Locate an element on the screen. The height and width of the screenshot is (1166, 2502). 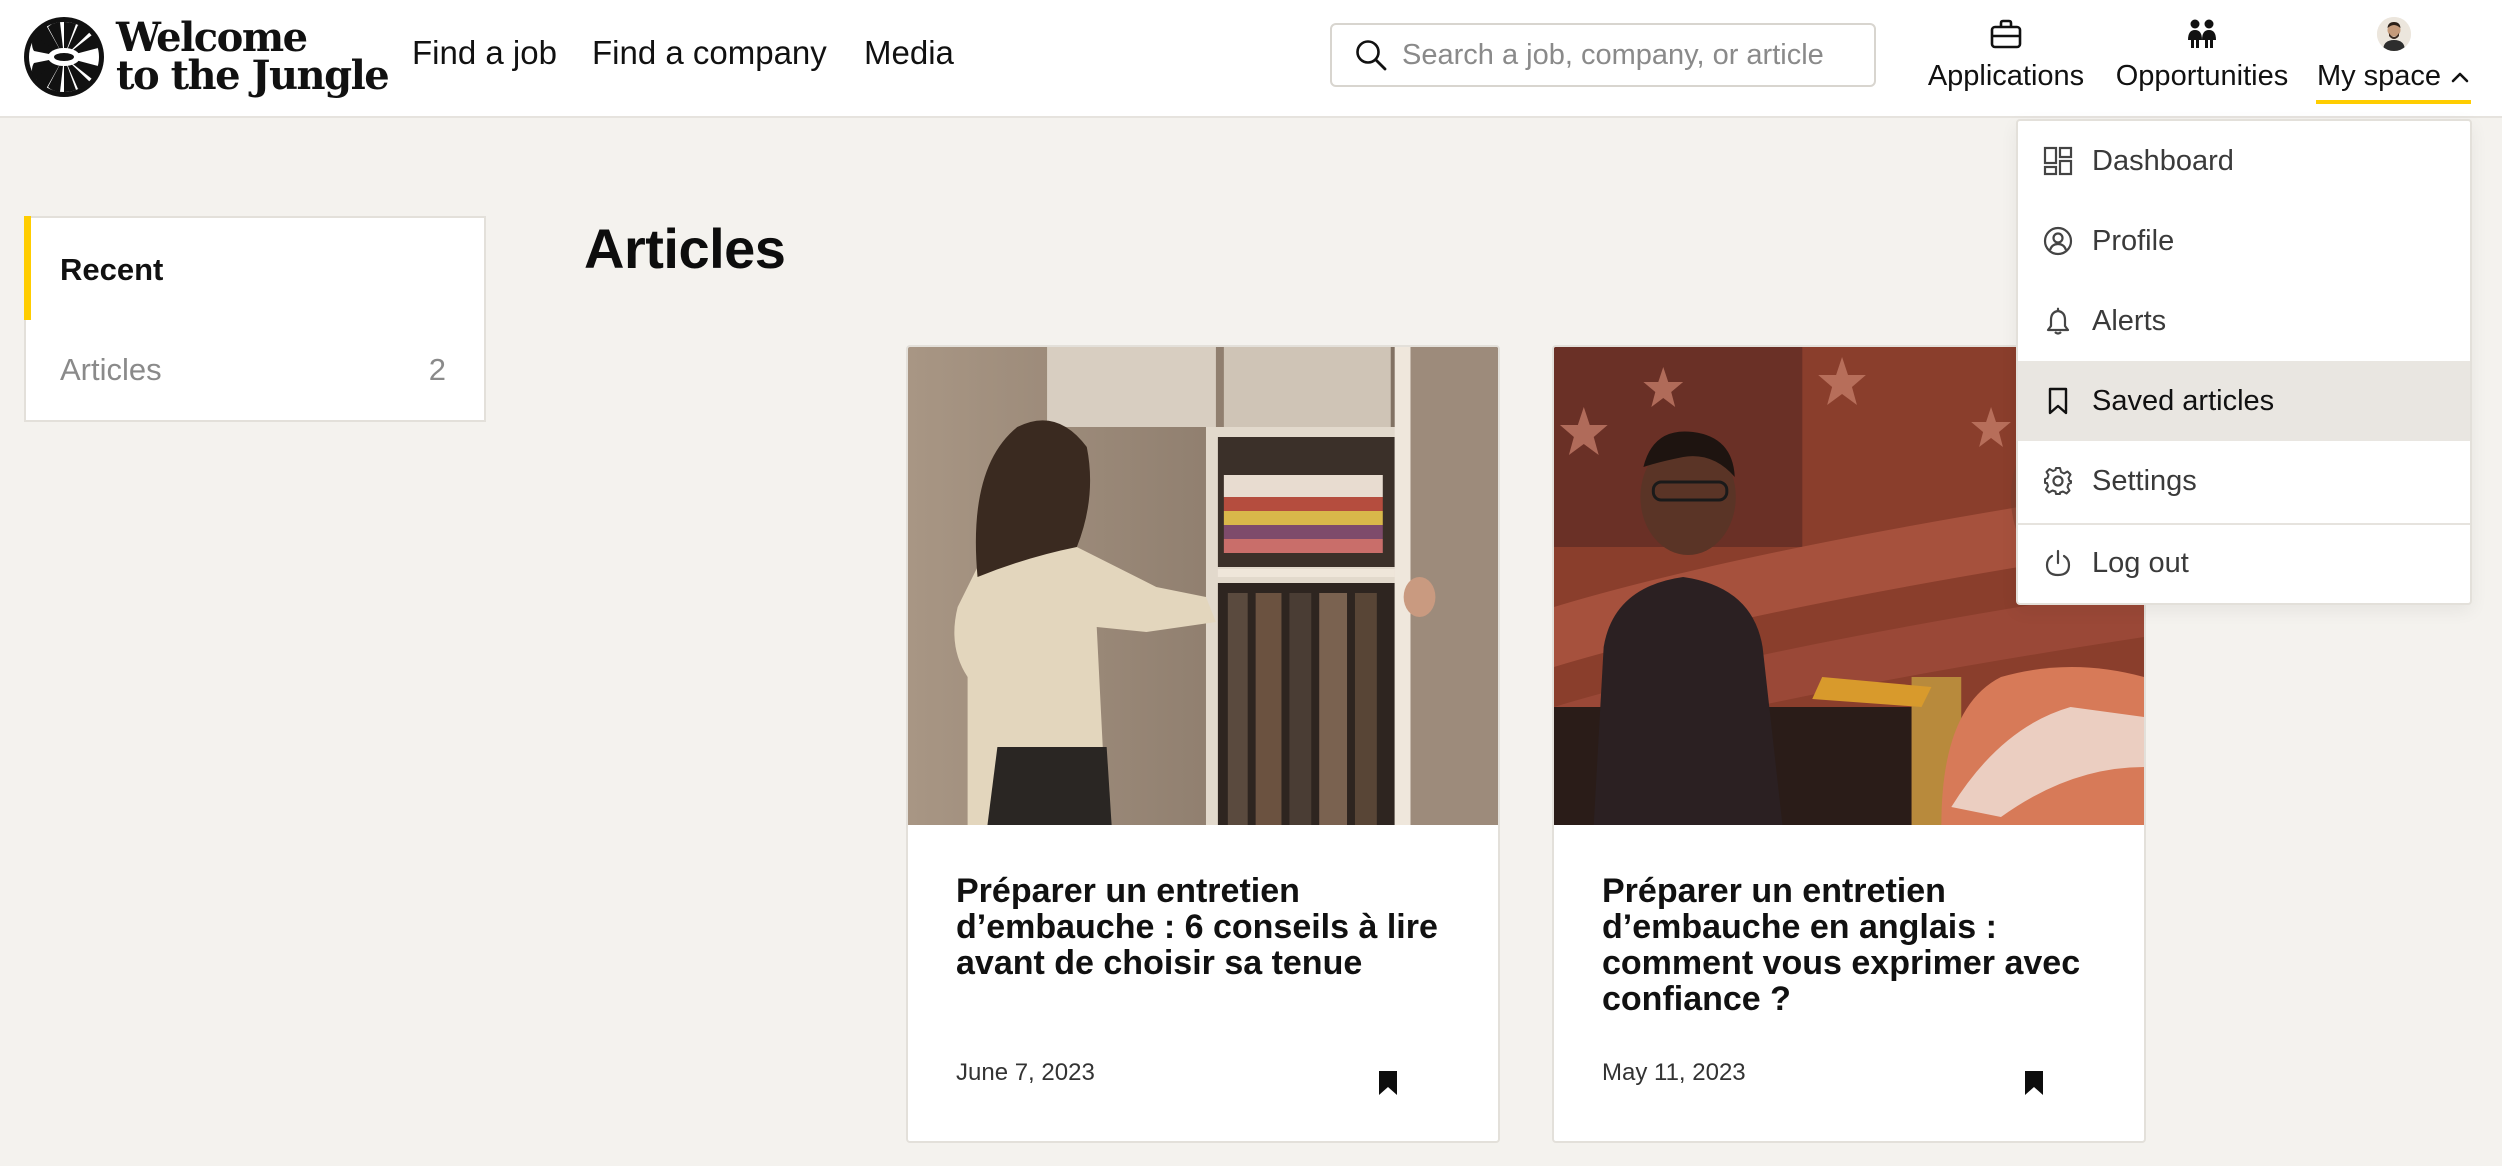
page-title: Articles is located at coordinates (685, 248).